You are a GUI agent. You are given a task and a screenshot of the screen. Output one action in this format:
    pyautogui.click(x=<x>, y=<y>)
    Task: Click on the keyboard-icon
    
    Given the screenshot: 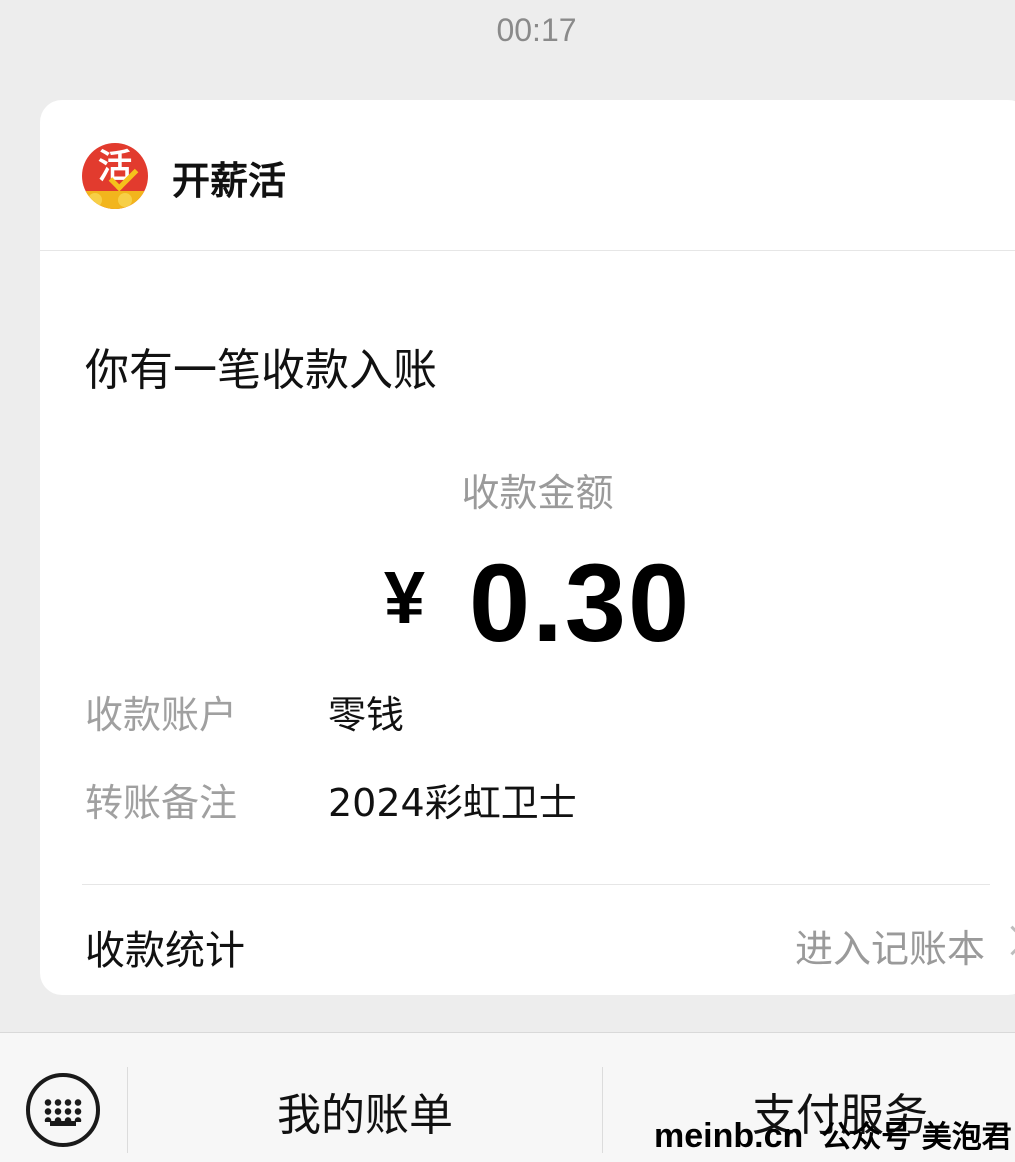 What is the action you would take?
    pyautogui.click(x=63, y=1110)
    